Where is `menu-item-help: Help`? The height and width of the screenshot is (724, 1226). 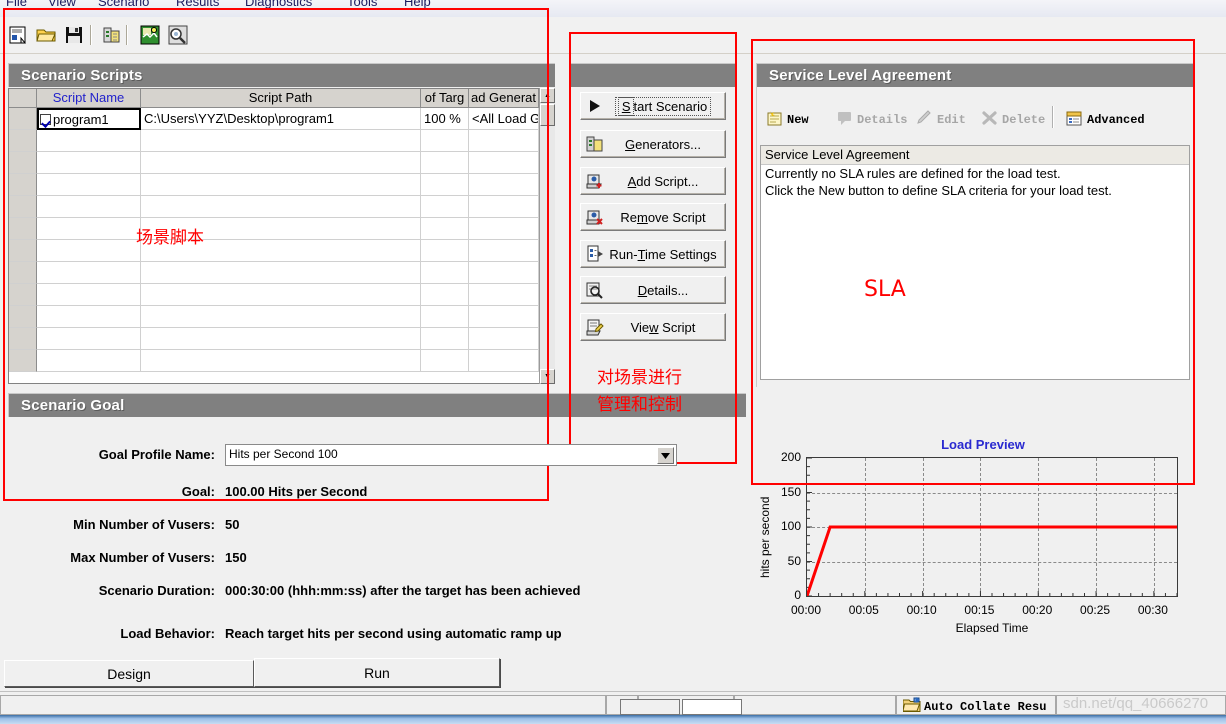
menu-item-help: Help is located at coordinates (417, 4).